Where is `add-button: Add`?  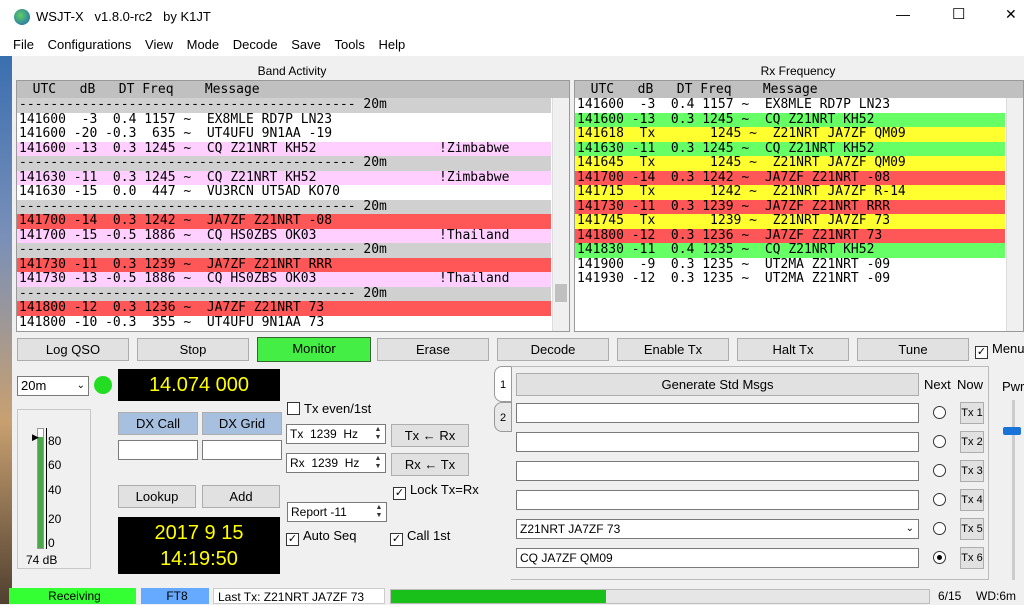
add-button: Add is located at coordinates (241, 496).